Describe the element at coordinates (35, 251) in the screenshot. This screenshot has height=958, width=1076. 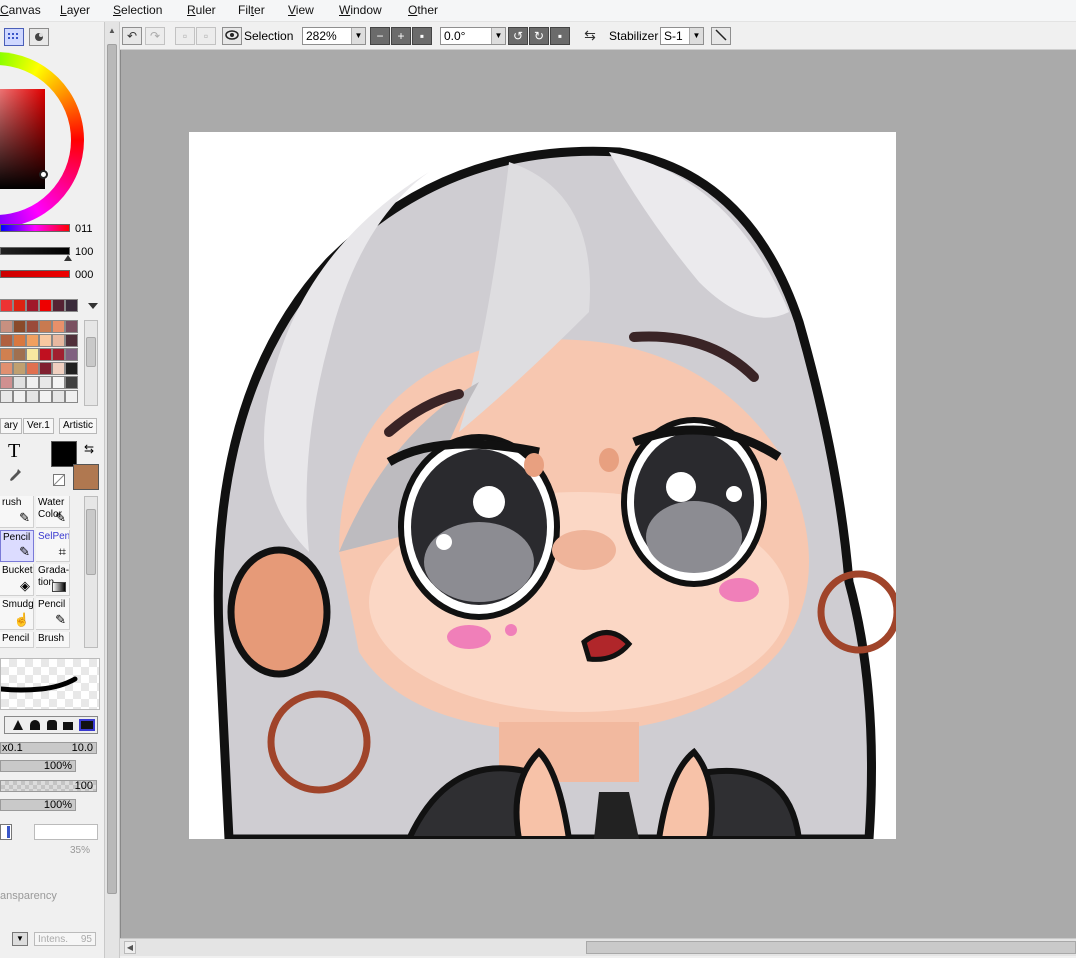
I see `saturation-slider` at that location.